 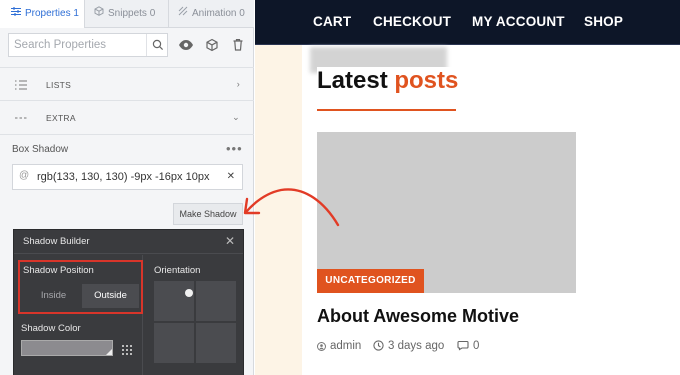 I want to click on orientation-cell-top-right, so click(x=216, y=301).